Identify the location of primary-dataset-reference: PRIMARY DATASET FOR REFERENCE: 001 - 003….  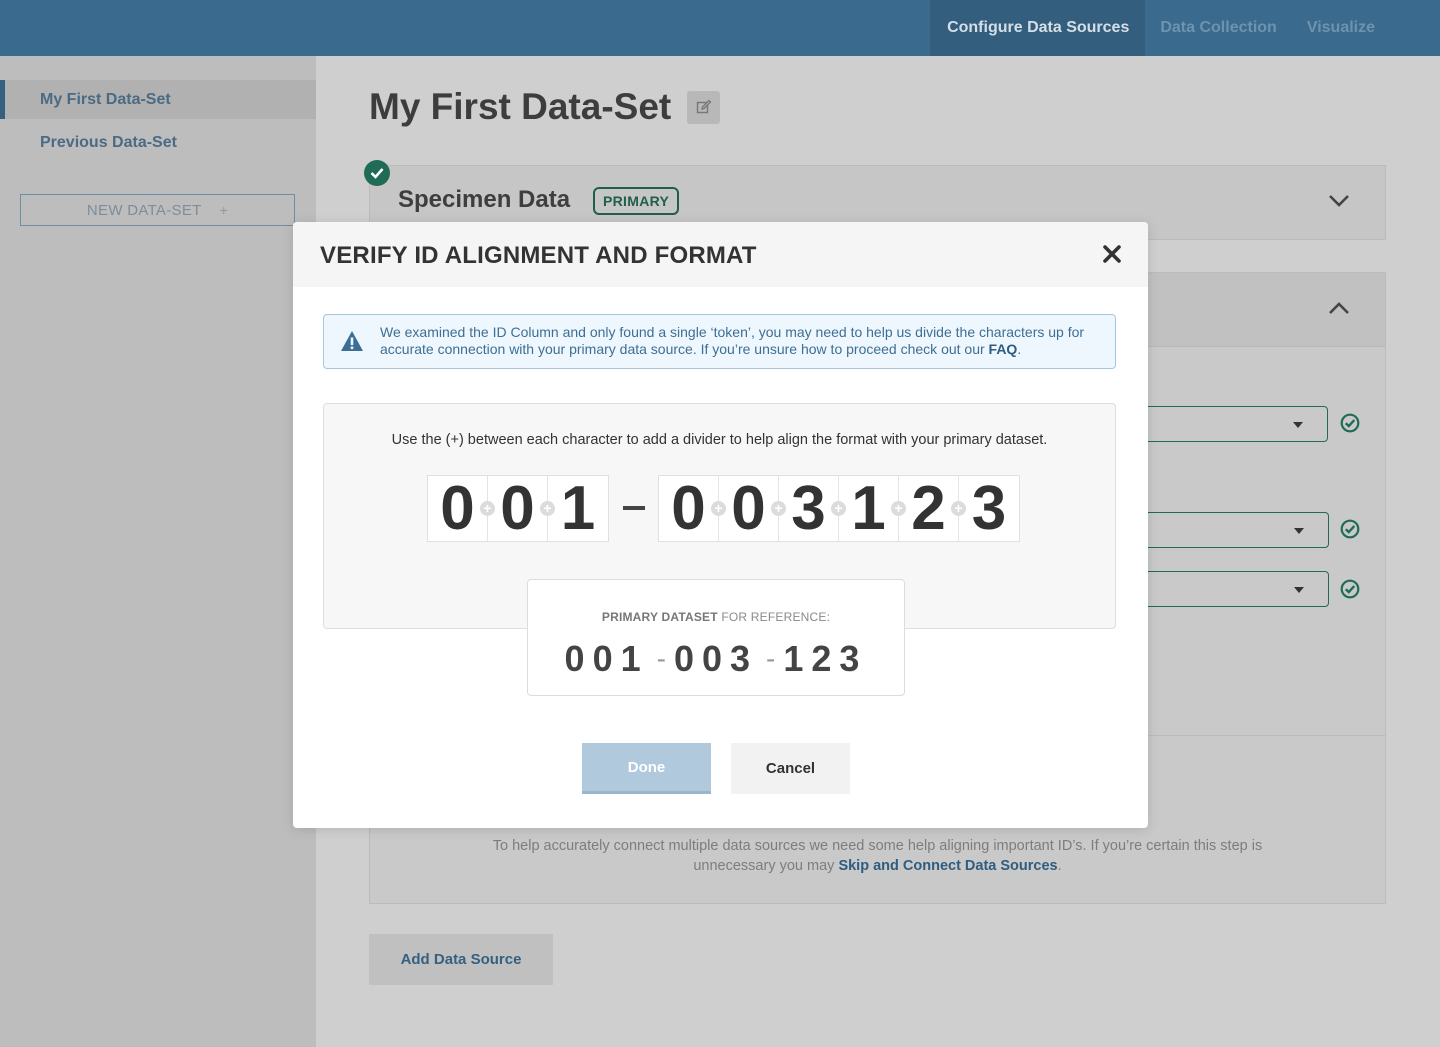
(716, 637).